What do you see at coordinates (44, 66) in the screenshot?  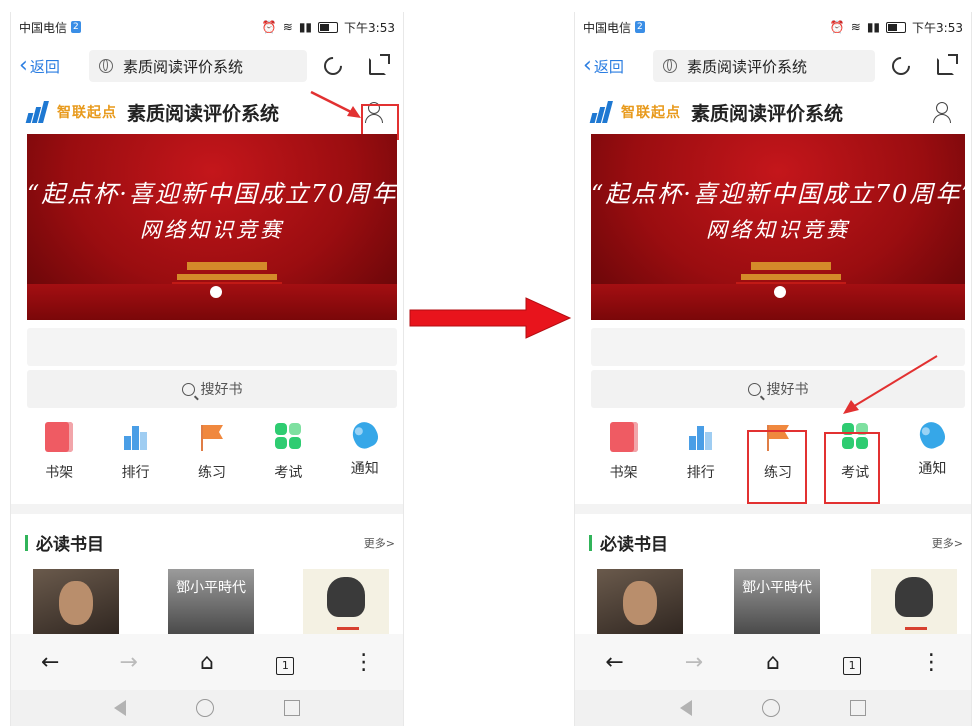 I see `back-label: 返回` at bounding box center [44, 66].